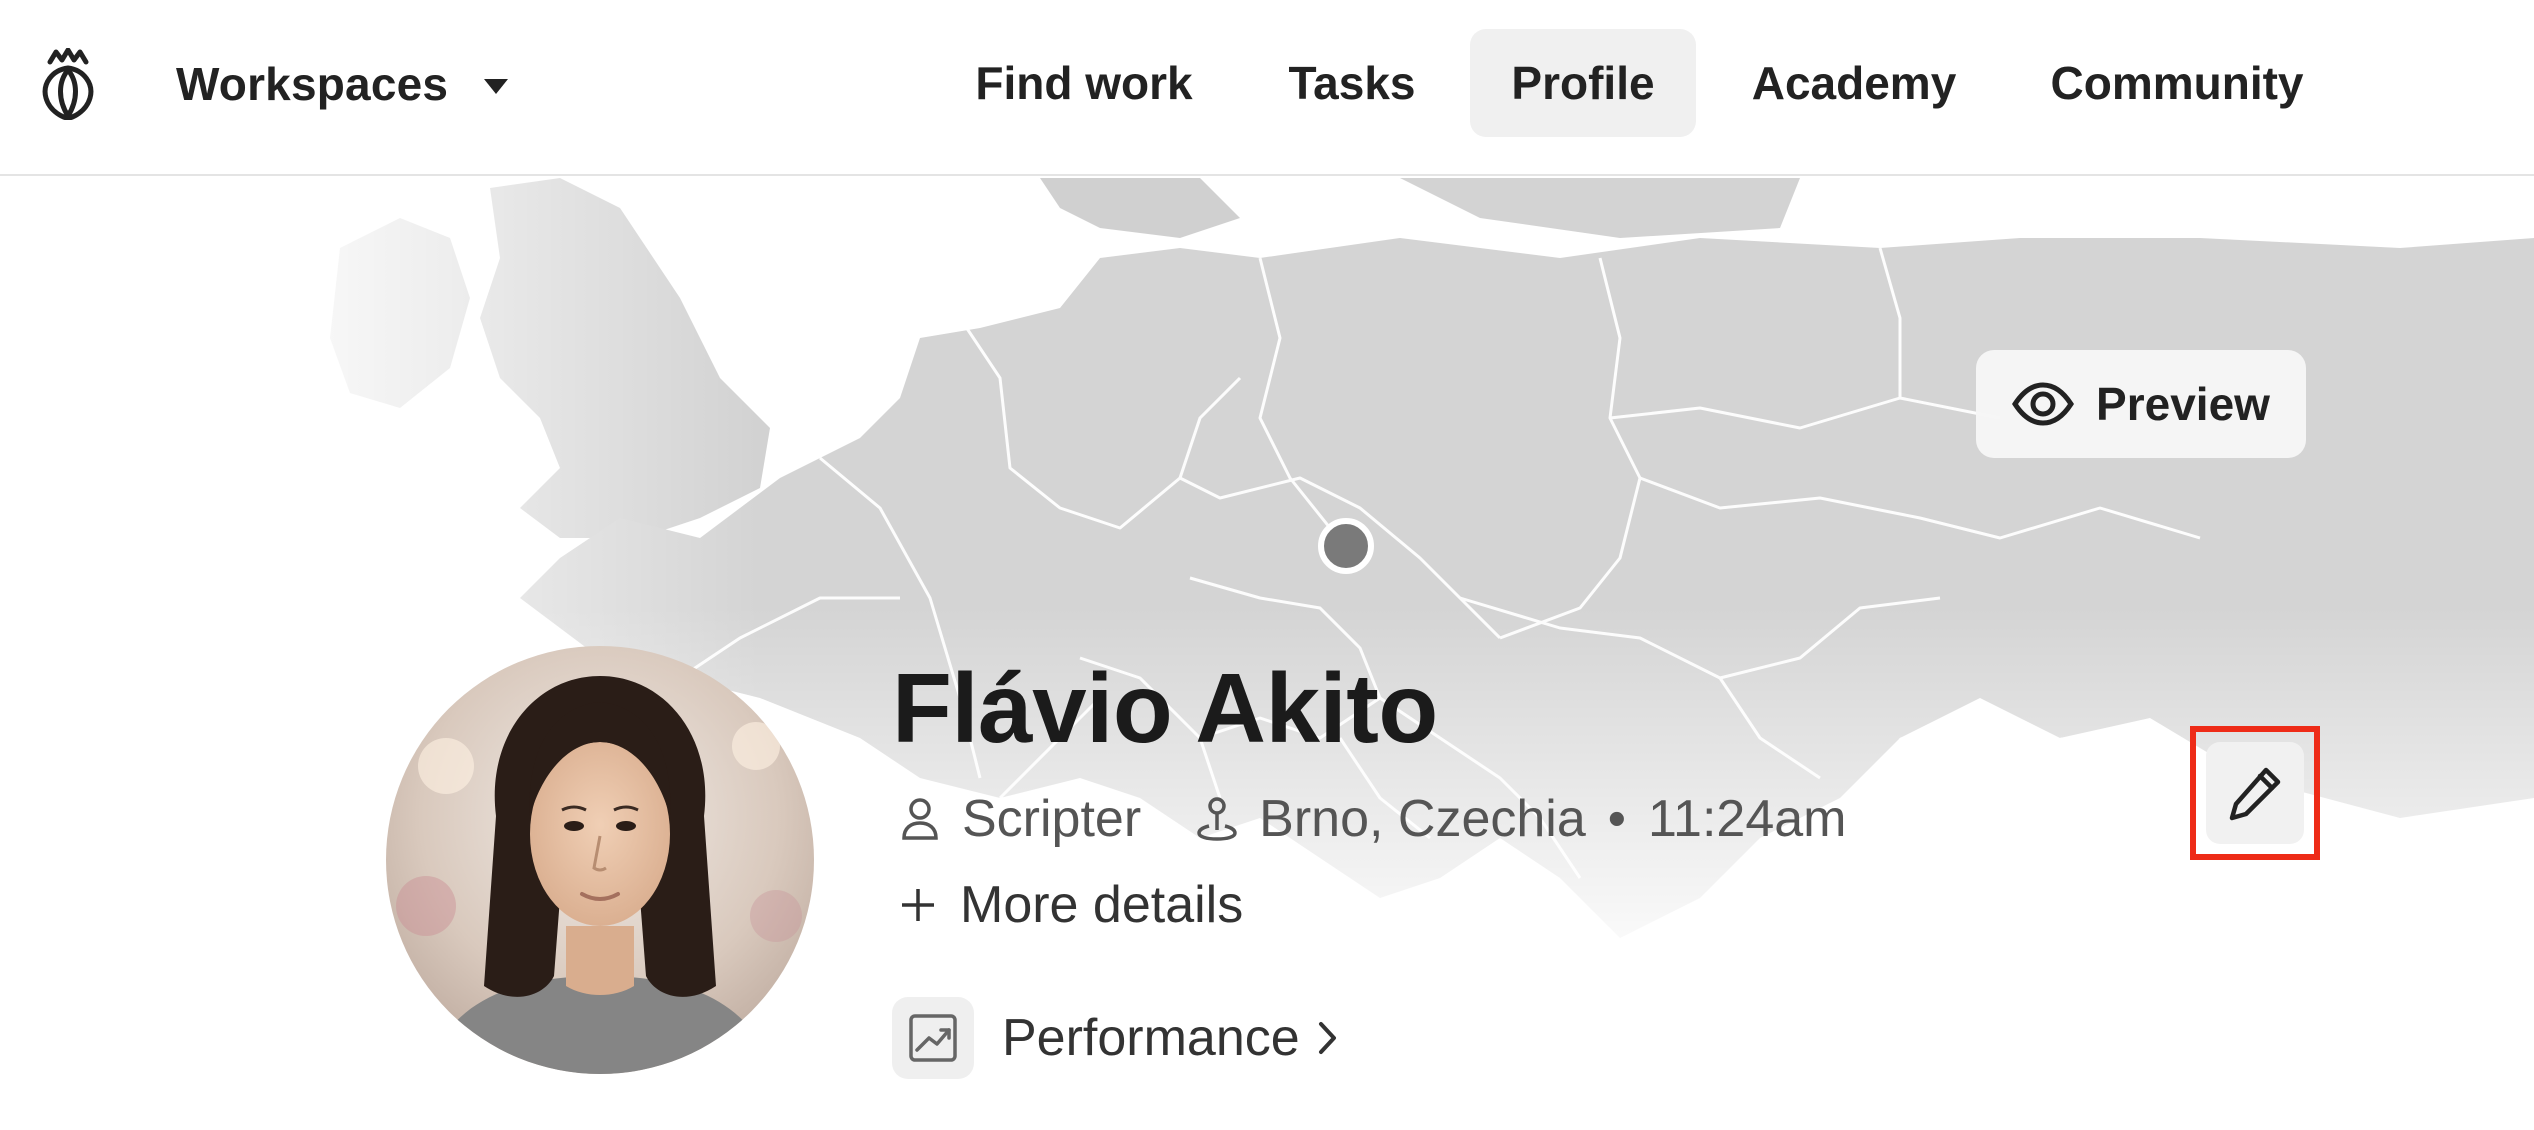  I want to click on pencil-icon, so click(2255, 794).